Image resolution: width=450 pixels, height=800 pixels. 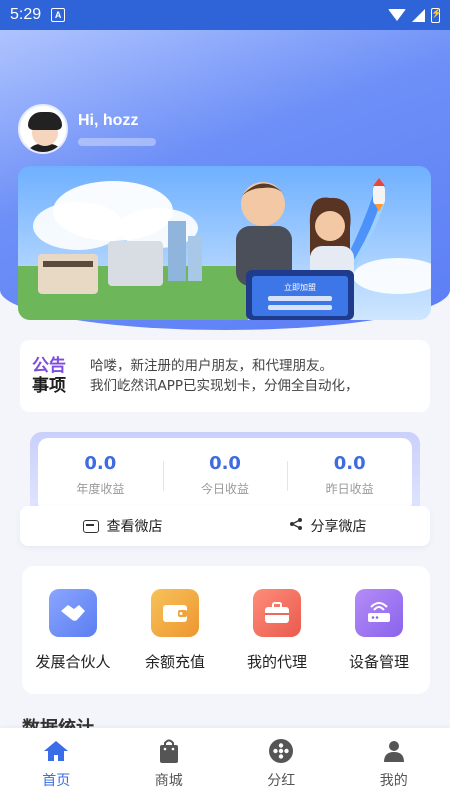 What do you see at coordinates (100, 474) in the screenshot?
I see `stat-annual-earnings: 0.0 年度收益` at bounding box center [100, 474].